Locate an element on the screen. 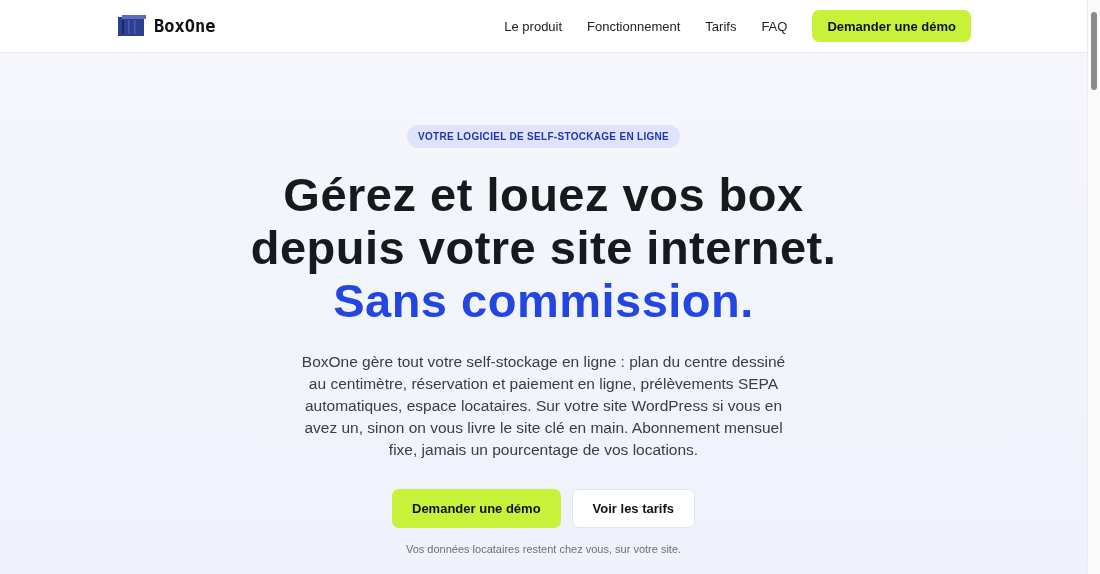 This screenshot has height=574, width=1100. nav-link: Le produit is located at coordinates (533, 26).